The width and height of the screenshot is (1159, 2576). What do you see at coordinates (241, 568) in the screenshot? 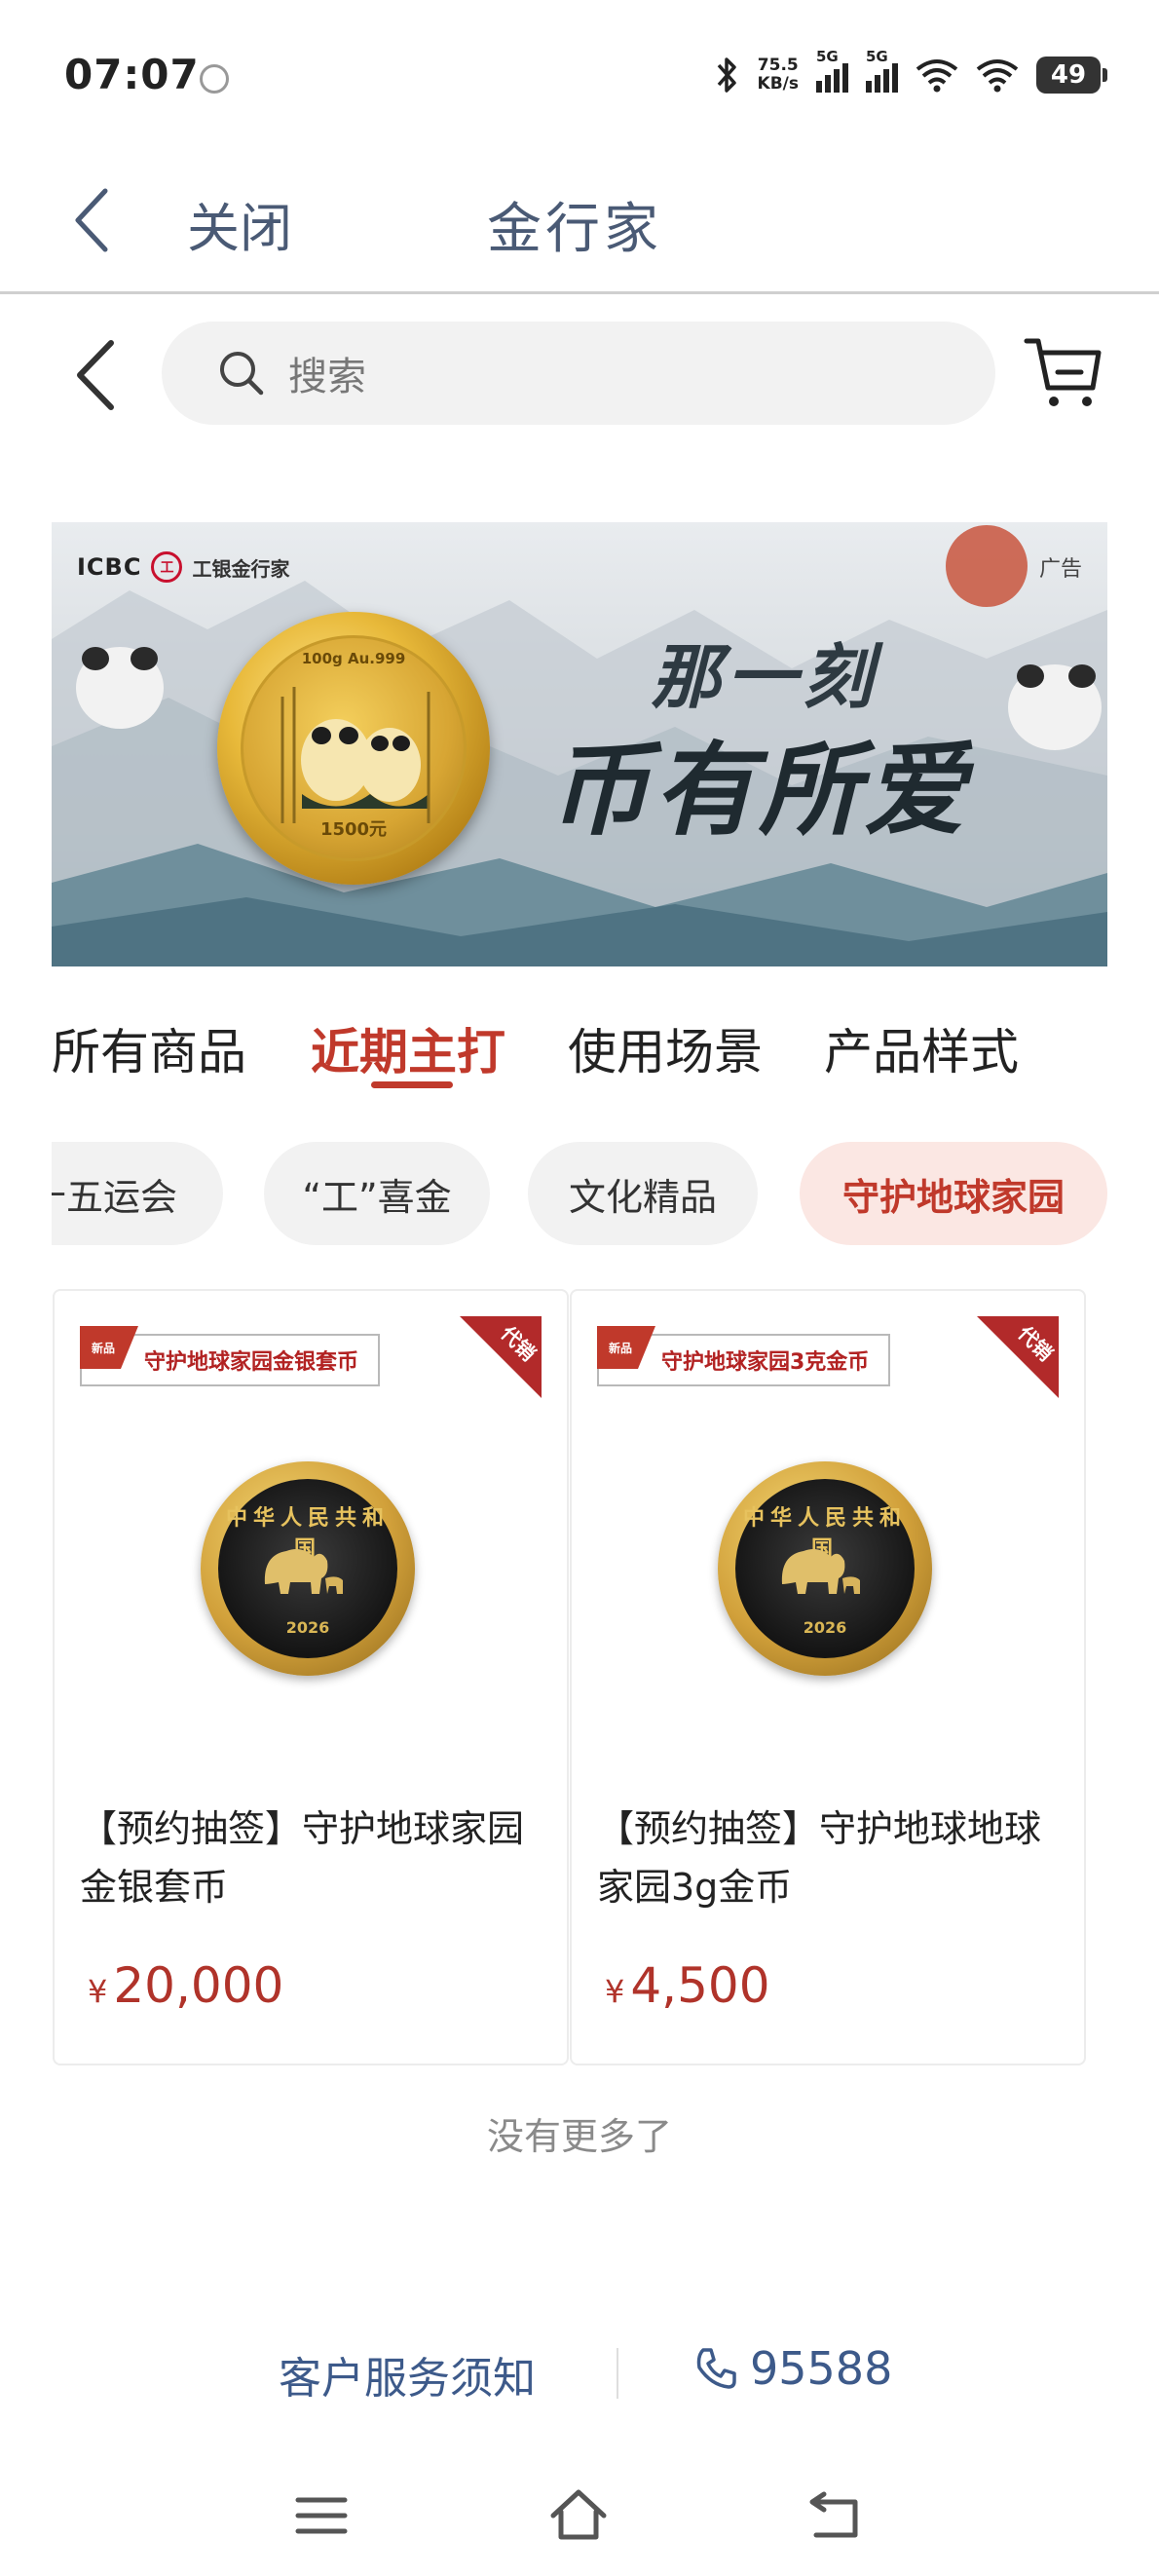
I see `brand-name: 工银金行家` at bounding box center [241, 568].